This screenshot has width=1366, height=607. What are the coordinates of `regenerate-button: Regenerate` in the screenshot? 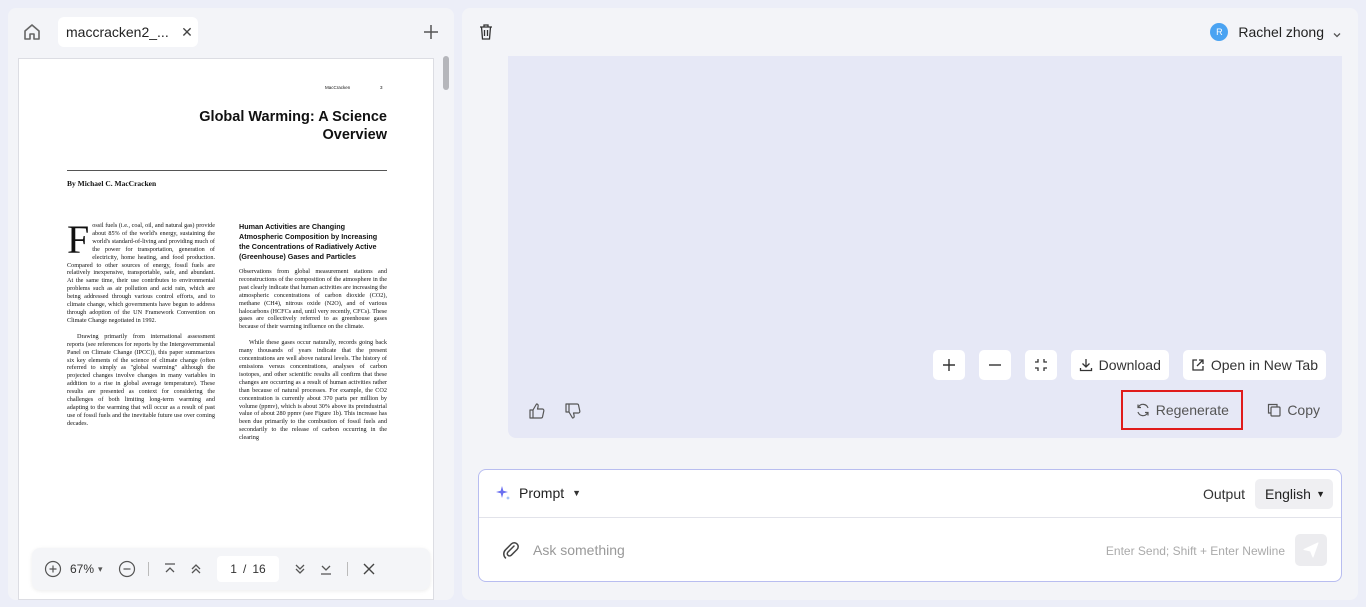 It's located at (1182, 410).